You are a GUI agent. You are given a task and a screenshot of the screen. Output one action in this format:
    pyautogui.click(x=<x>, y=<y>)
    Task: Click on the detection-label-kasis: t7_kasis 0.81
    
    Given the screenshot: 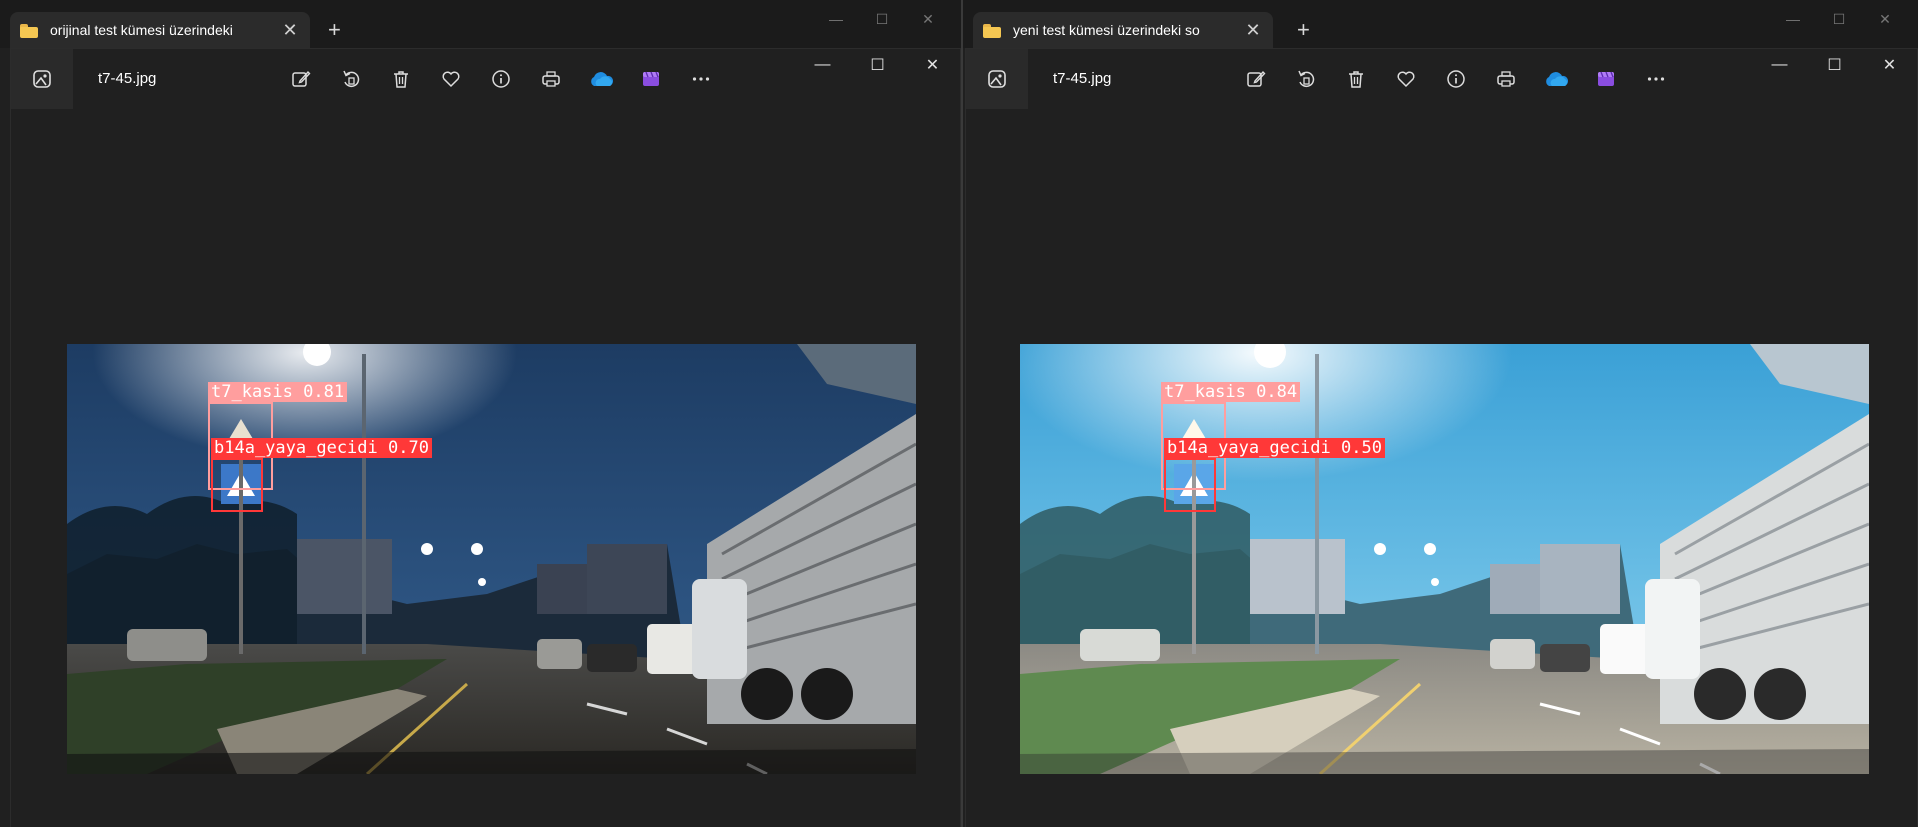 What is the action you would take?
    pyautogui.click(x=278, y=392)
    